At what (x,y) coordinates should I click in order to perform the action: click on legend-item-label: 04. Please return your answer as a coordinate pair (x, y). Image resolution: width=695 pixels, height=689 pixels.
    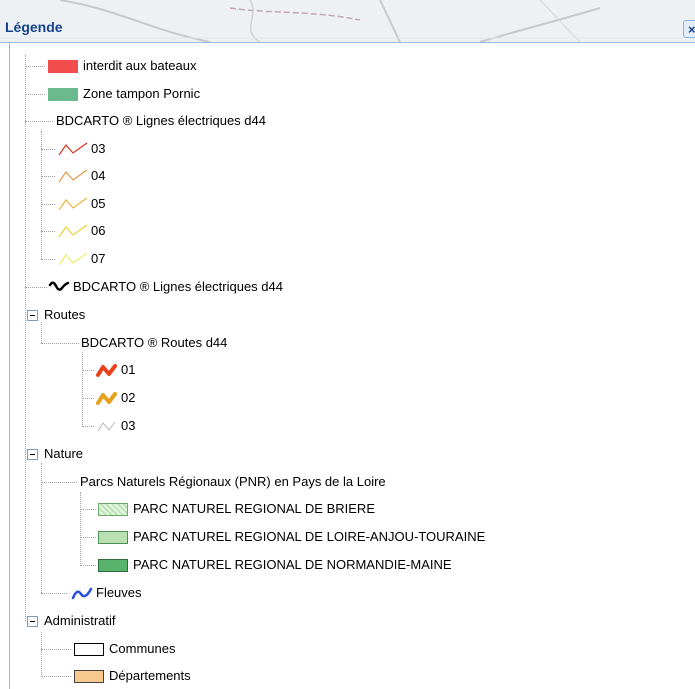
    Looking at the image, I should click on (98, 175).